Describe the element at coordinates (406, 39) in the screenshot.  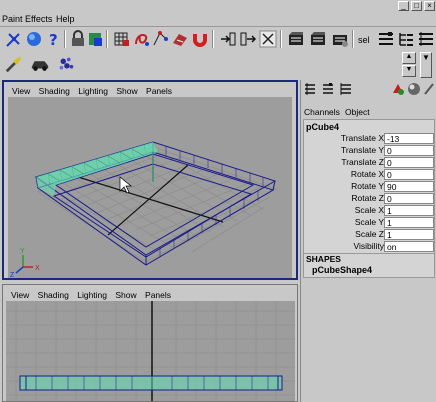
I see `outliner-icon` at that location.